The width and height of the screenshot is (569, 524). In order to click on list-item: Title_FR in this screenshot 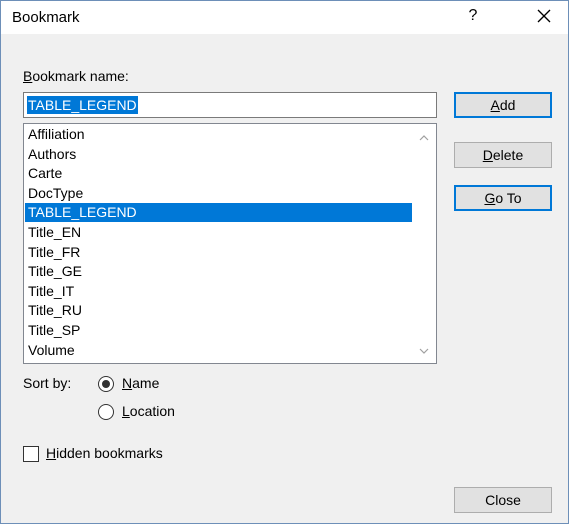, I will do `click(219, 252)`.